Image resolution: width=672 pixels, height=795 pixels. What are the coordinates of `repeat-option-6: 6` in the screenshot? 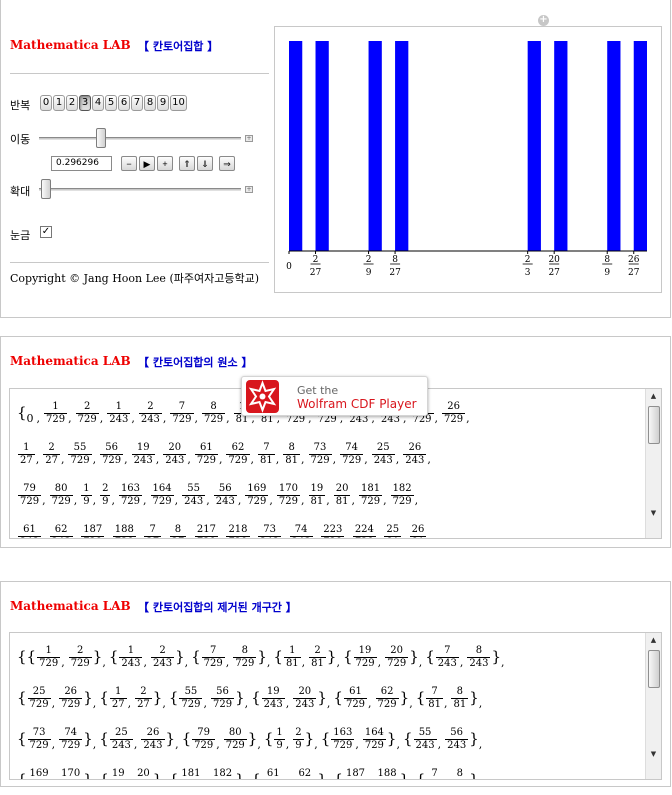 It's located at (124, 103).